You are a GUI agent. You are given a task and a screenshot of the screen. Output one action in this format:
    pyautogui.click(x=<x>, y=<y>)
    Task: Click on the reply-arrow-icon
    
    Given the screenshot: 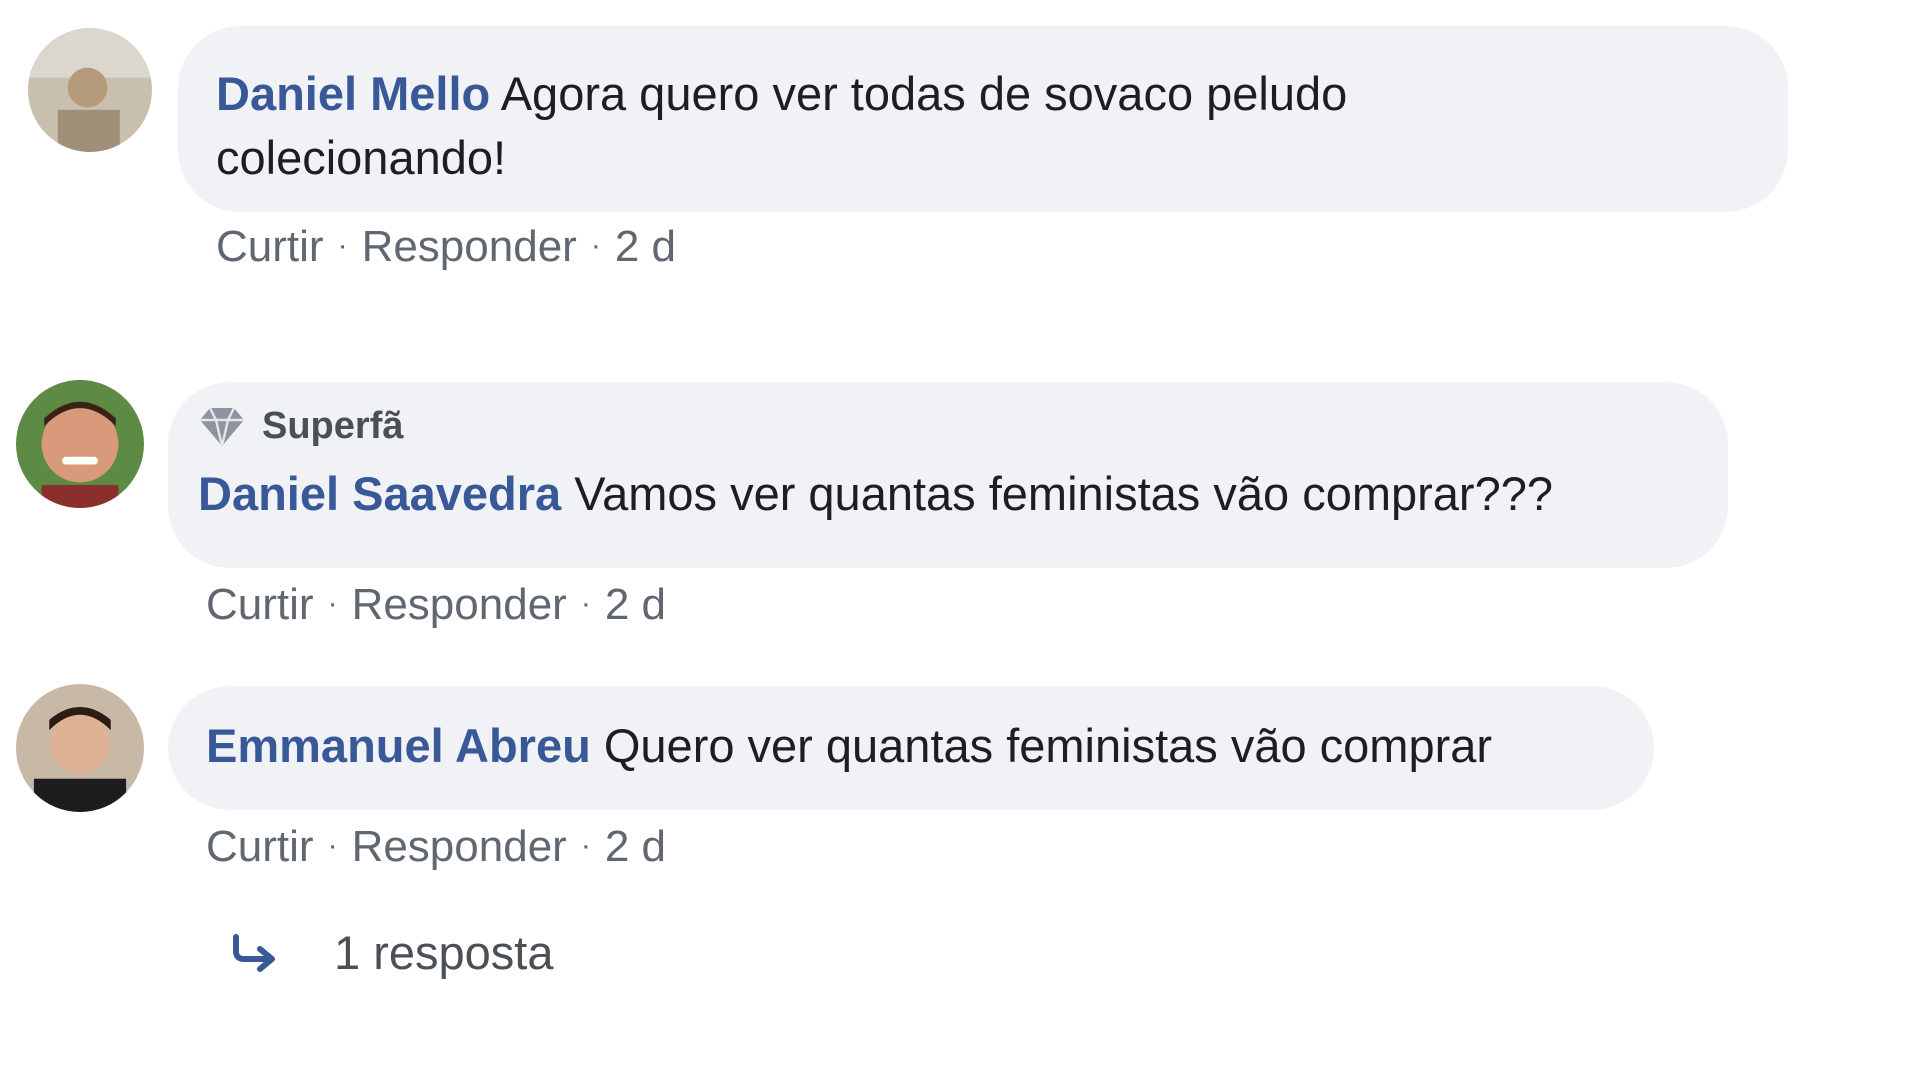 What is the action you would take?
    pyautogui.click(x=254, y=952)
    